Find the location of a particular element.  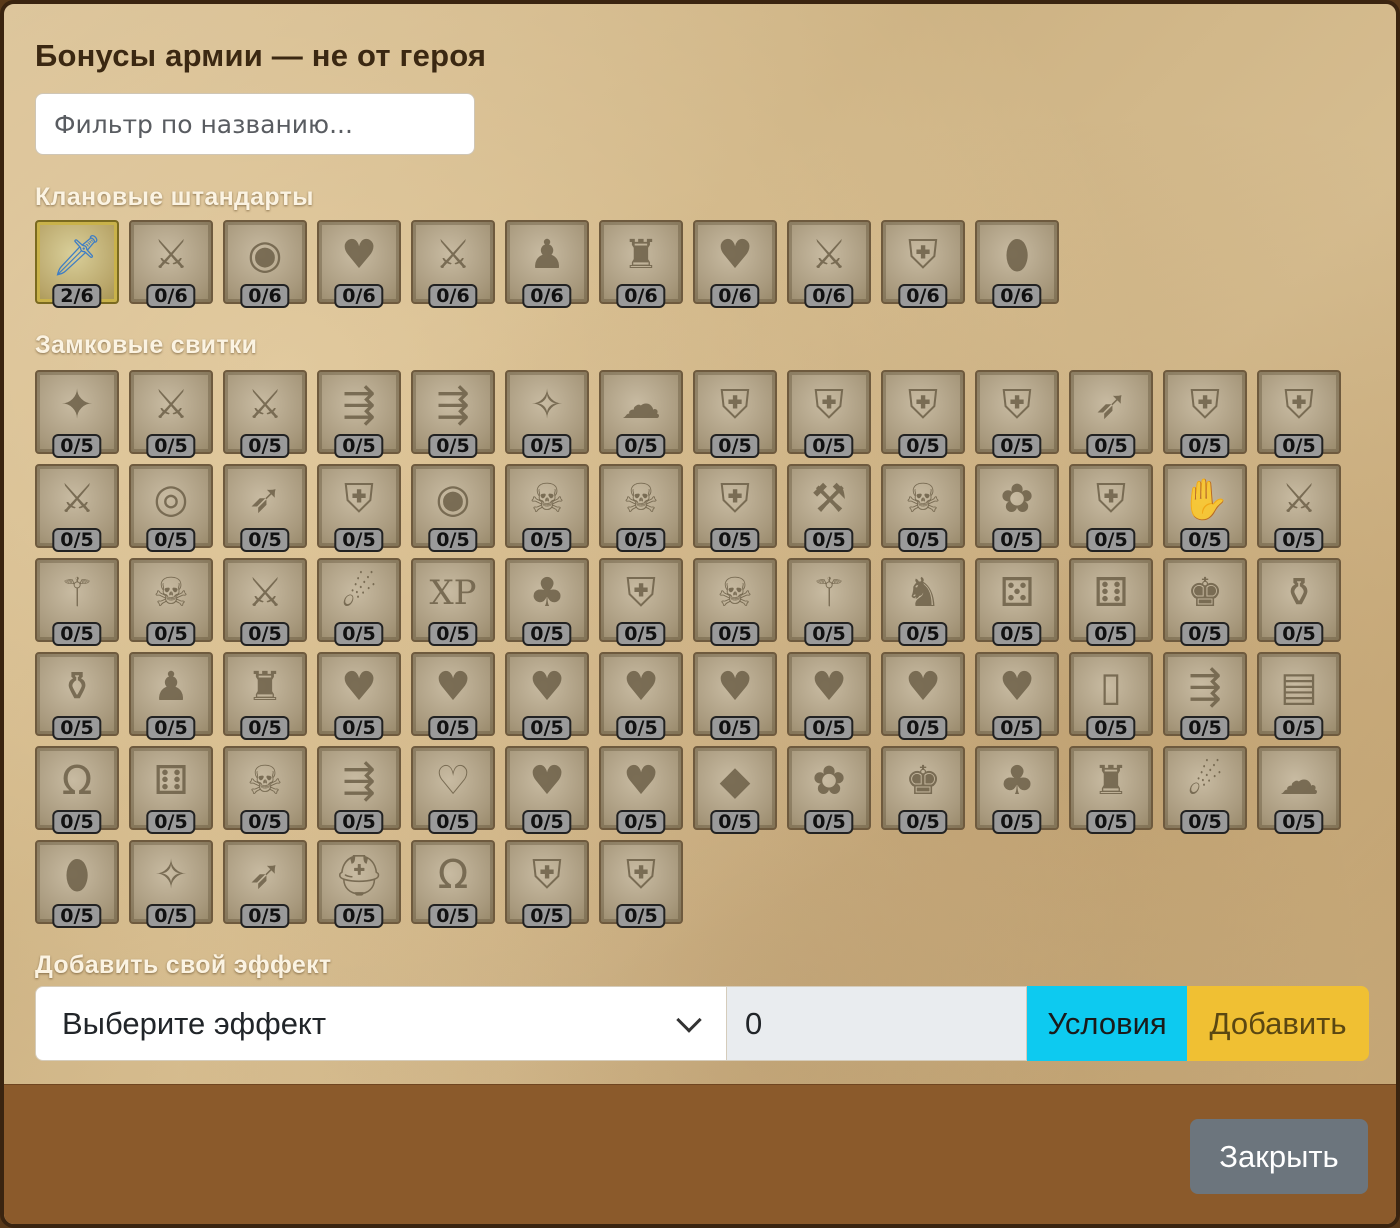

bonus-tile: ◆ 0/5 is located at coordinates (735, 790).